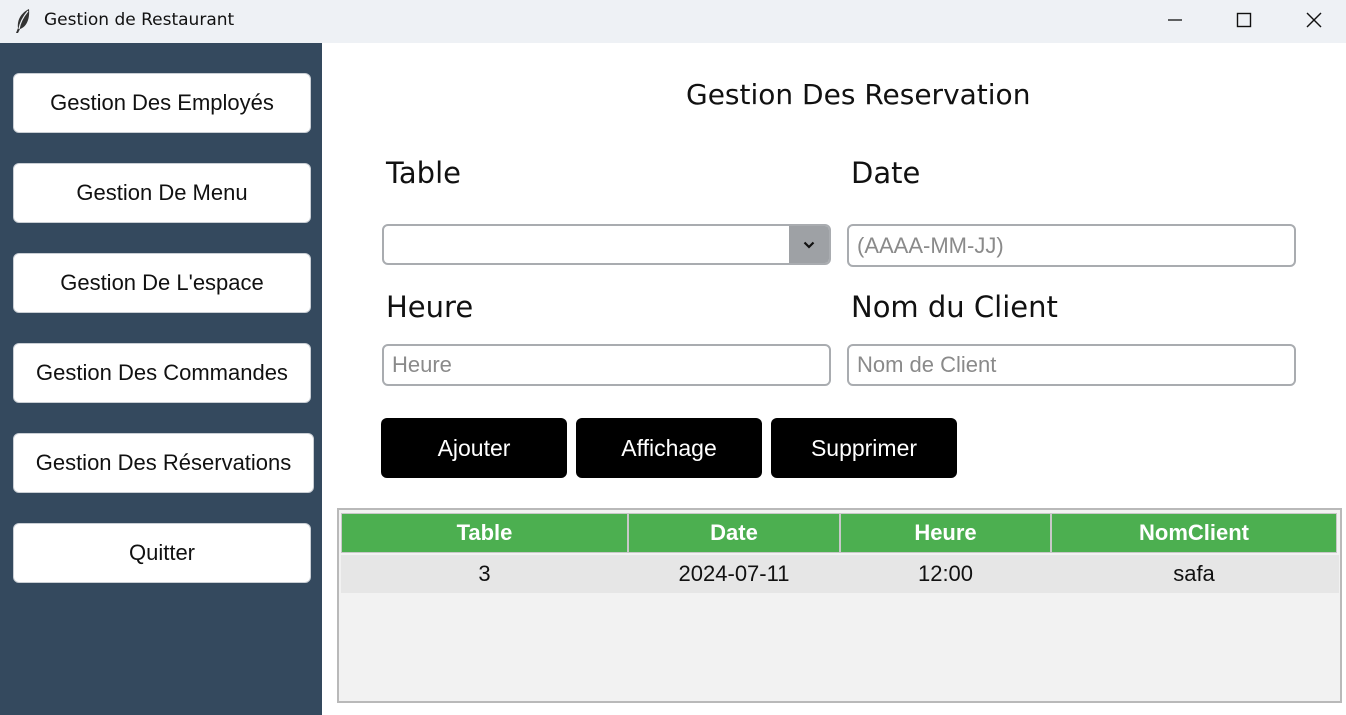 This screenshot has width=1346, height=715. What do you see at coordinates (864, 448) in the screenshot?
I see `supprimer-button: Supprimer` at bounding box center [864, 448].